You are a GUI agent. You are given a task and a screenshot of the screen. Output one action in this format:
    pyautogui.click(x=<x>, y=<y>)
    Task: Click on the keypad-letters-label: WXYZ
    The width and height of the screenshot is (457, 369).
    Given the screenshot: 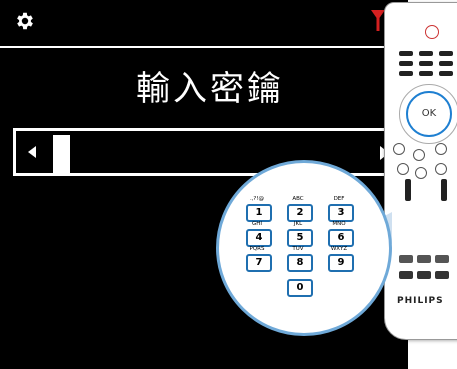 What is the action you would take?
    pyautogui.click(x=339, y=249)
    